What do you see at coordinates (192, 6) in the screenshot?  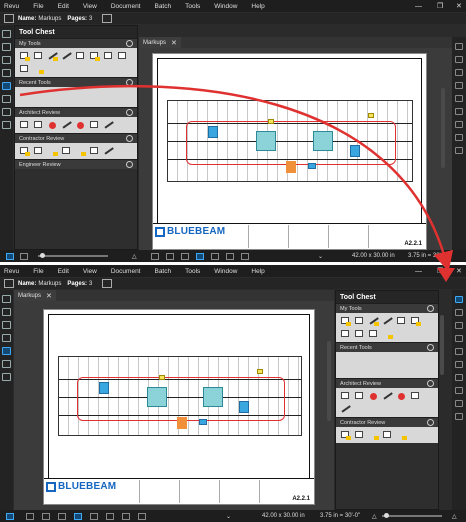 I see `menu-tools: Tools` at bounding box center [192, 6].